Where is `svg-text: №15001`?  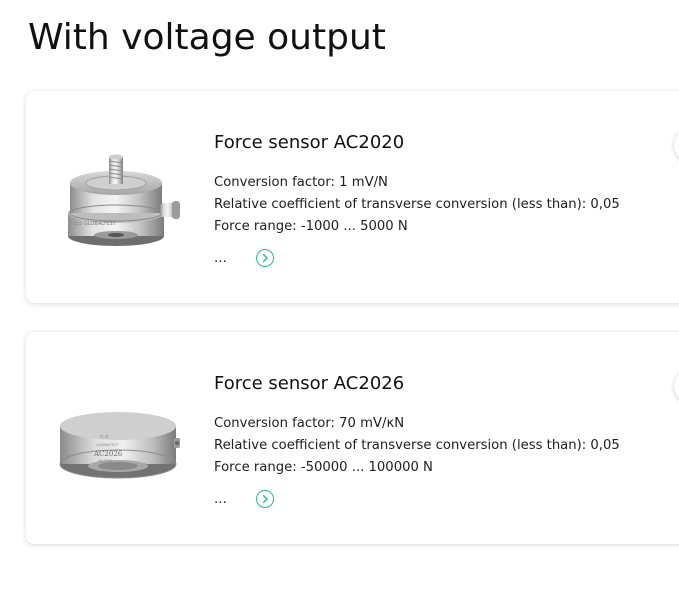
svg-text: №15001 is located at coordinates (105, 461).